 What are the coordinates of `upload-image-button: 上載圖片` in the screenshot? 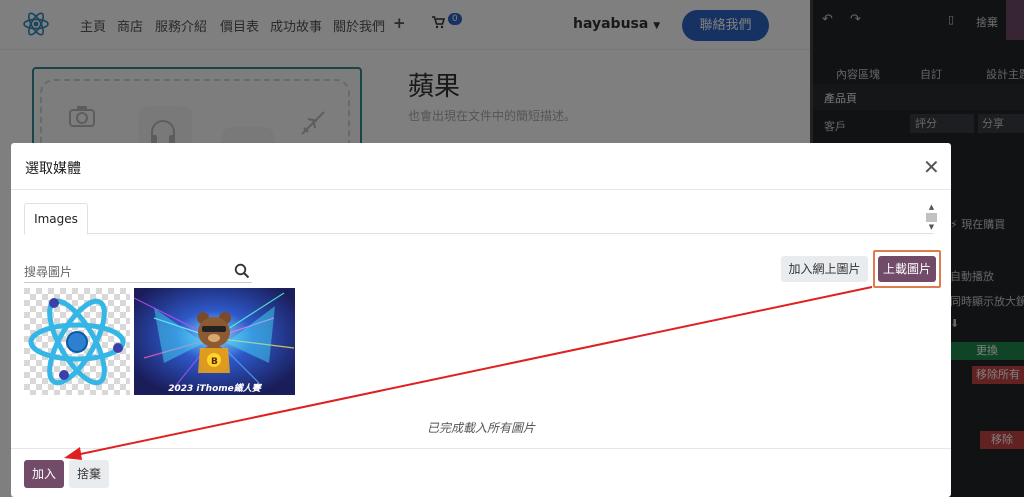 It's located at (907, 269).